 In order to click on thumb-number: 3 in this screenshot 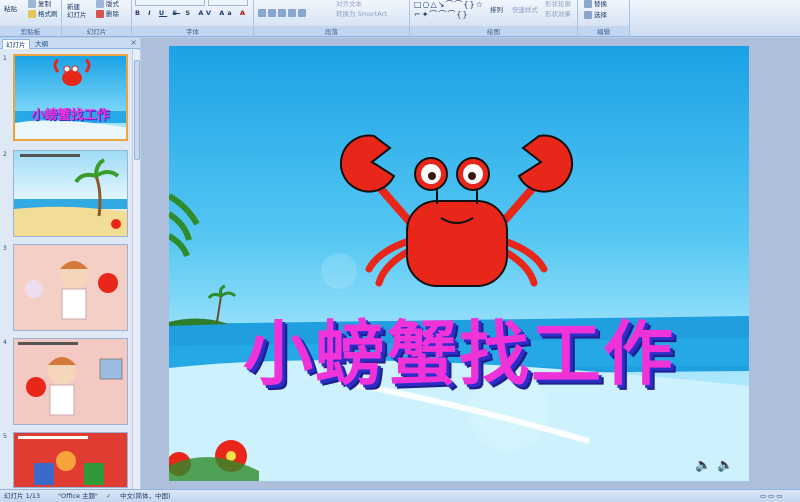, I will do `click(5, 248)`.